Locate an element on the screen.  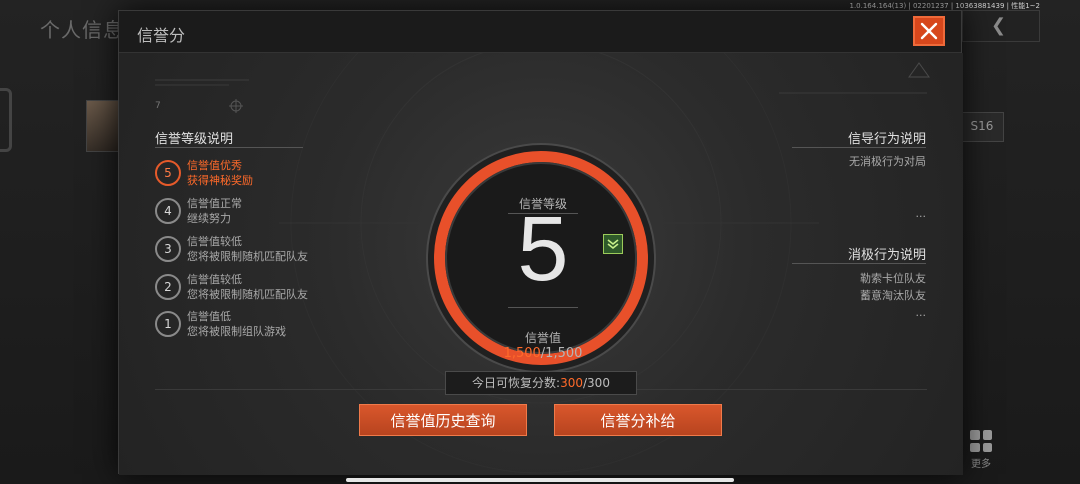
modal-title: 信誉分 is located at coordinates (161, 35).